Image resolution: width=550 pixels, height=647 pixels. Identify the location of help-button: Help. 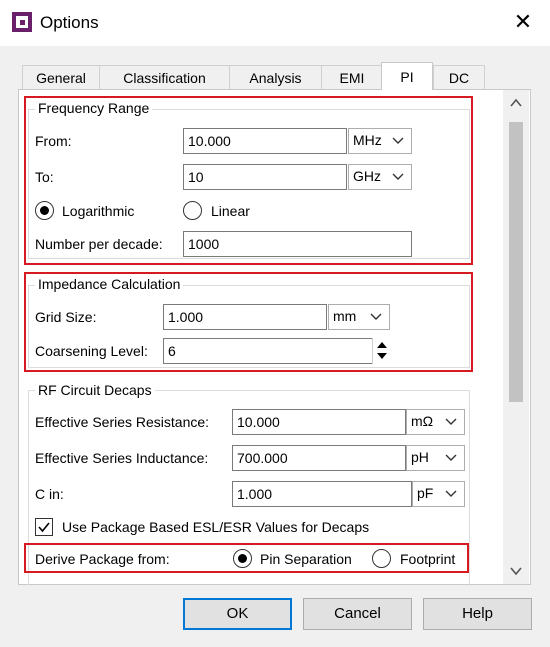
(477, 614).